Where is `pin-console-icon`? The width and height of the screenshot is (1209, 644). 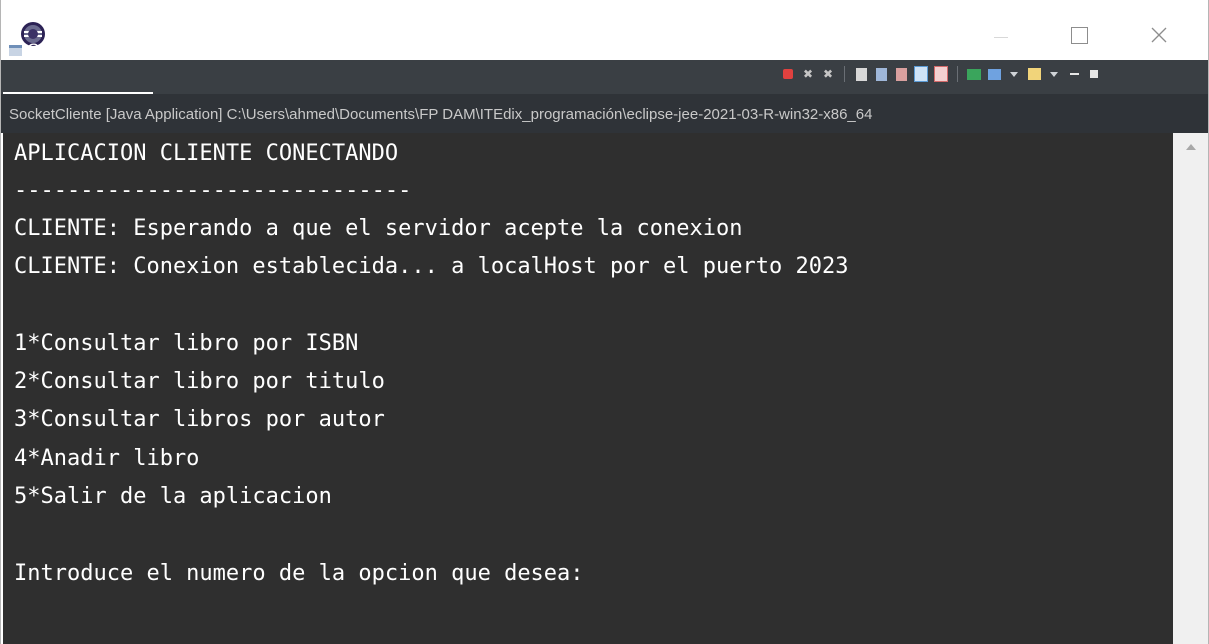 pin-console-icon is located at coordinates (974, 74).